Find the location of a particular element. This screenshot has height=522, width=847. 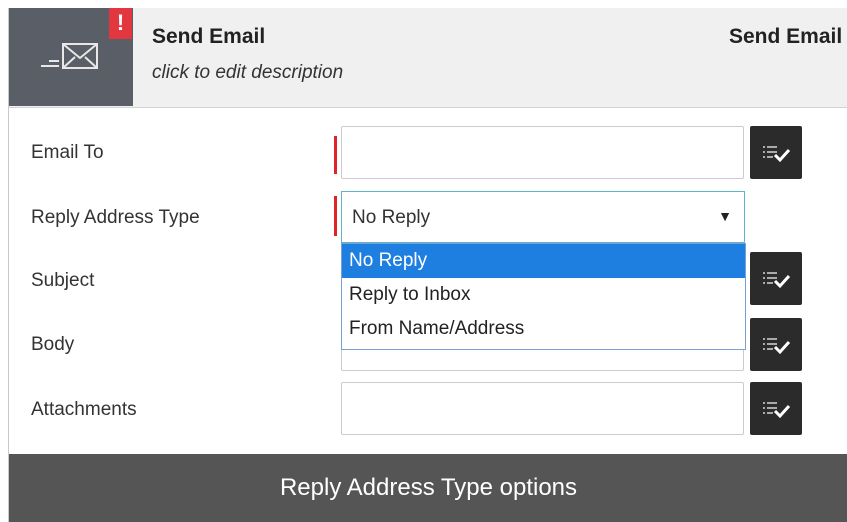

body-label: Body is located at coordinates (53, 344).